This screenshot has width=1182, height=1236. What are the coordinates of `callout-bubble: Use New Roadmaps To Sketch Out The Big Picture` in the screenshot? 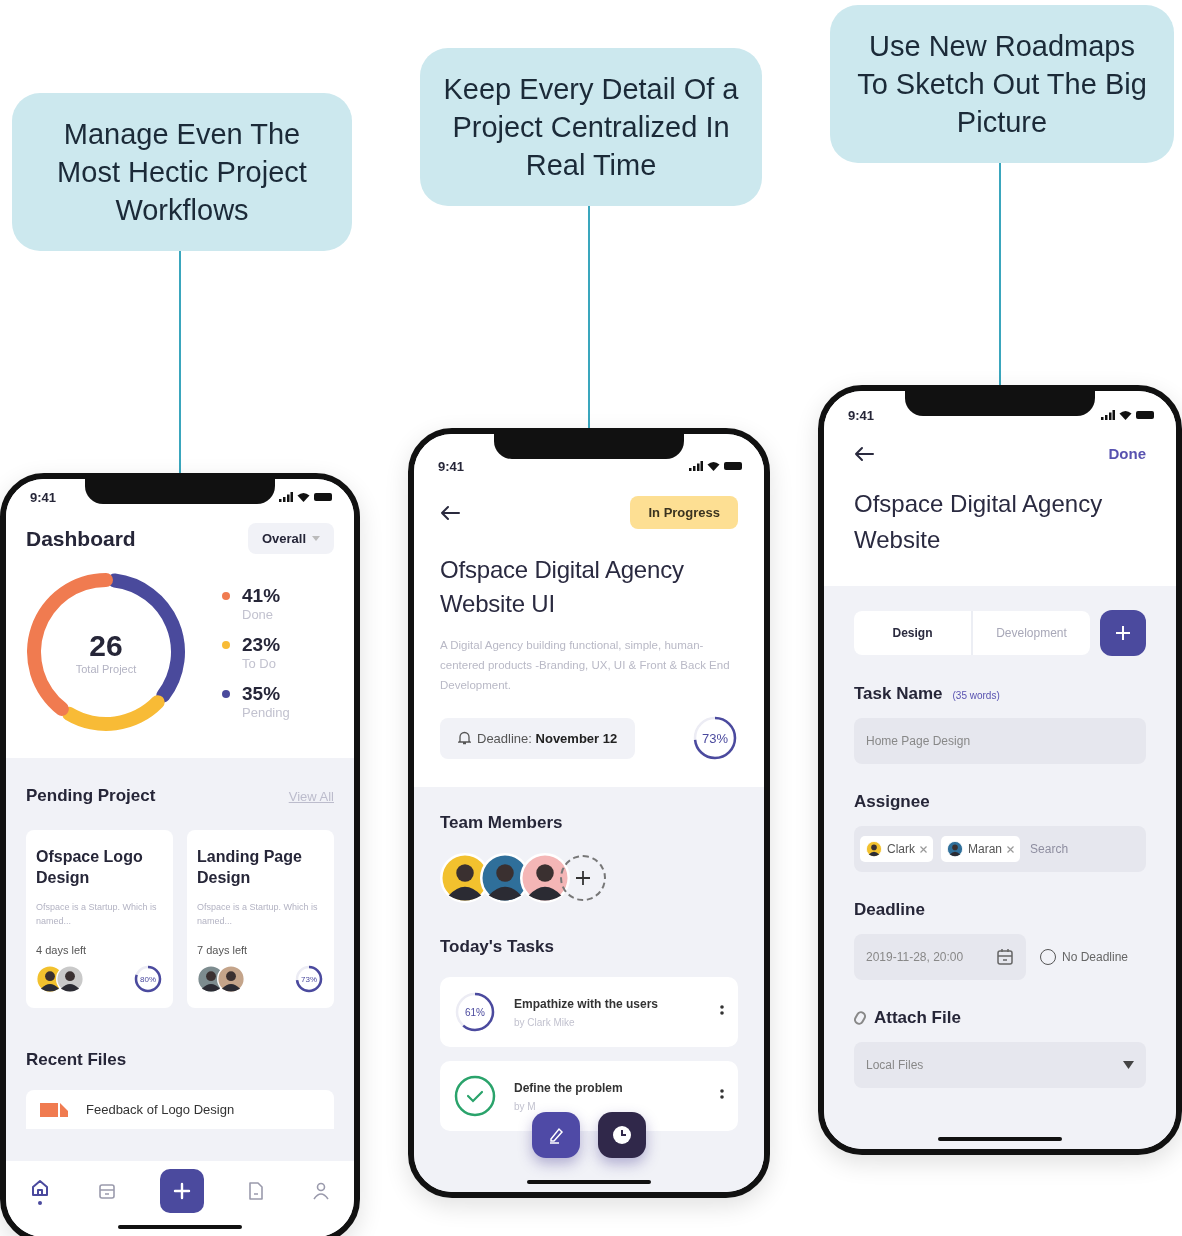 It's located at (1002, 84).